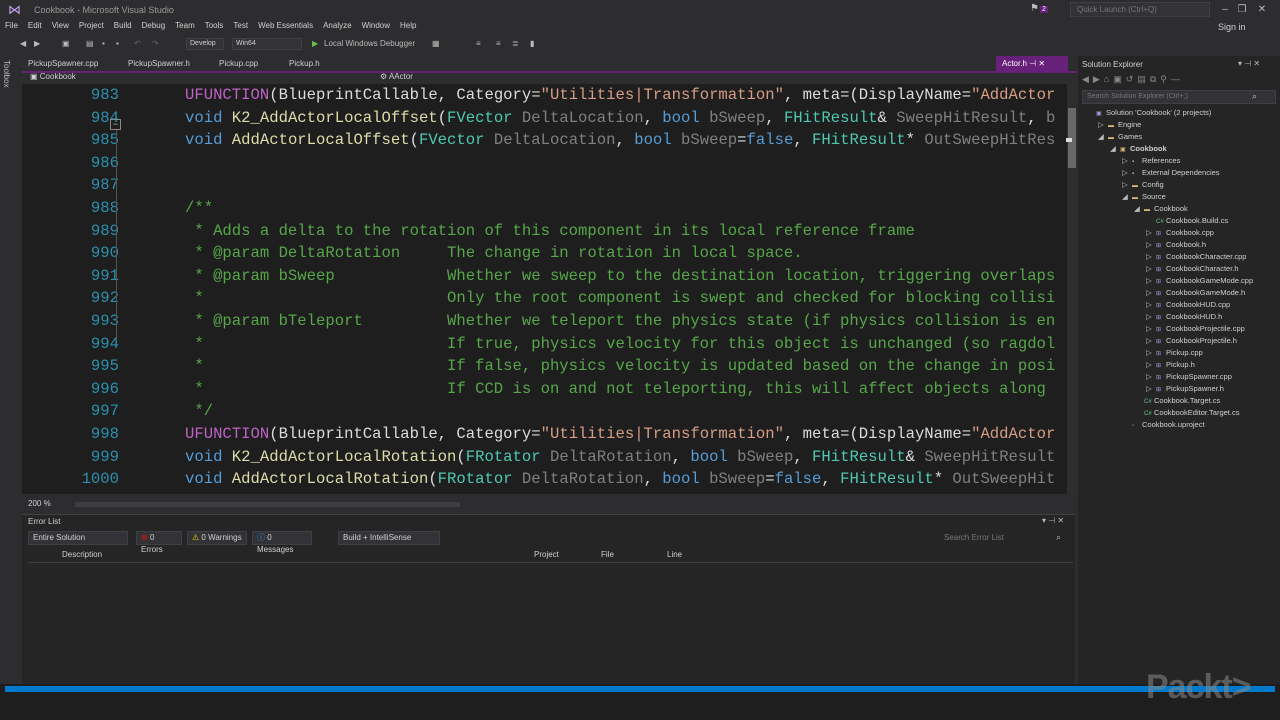 This screenshot has height=720, width=1280. What do you see at coordinates (369, 44) in the screenshot?
I see `start-debugger-button: Local Windows Debugger` at bounding box center [369, 44].